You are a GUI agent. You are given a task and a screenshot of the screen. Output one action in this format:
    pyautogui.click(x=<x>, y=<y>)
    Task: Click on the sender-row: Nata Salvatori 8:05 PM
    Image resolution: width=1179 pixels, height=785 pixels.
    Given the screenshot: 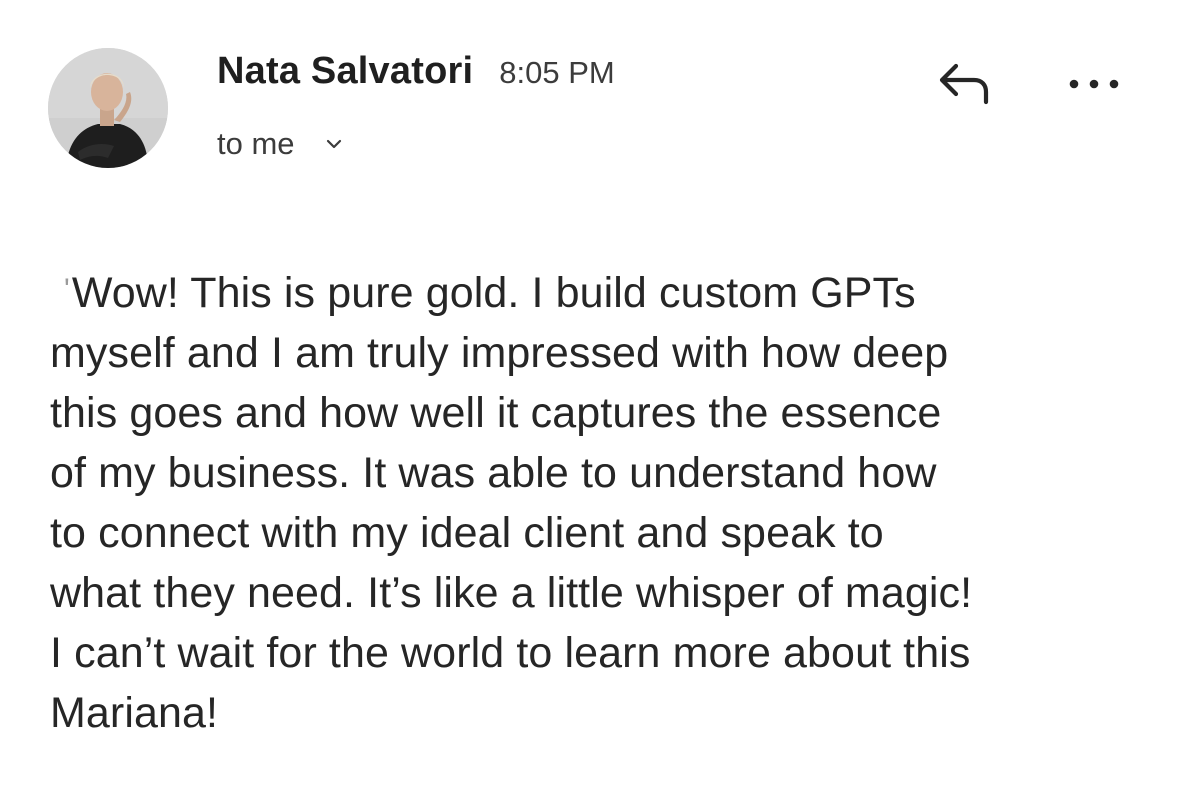 What is the action you would take?
    pyautogui.click(x=416, y=75)
    